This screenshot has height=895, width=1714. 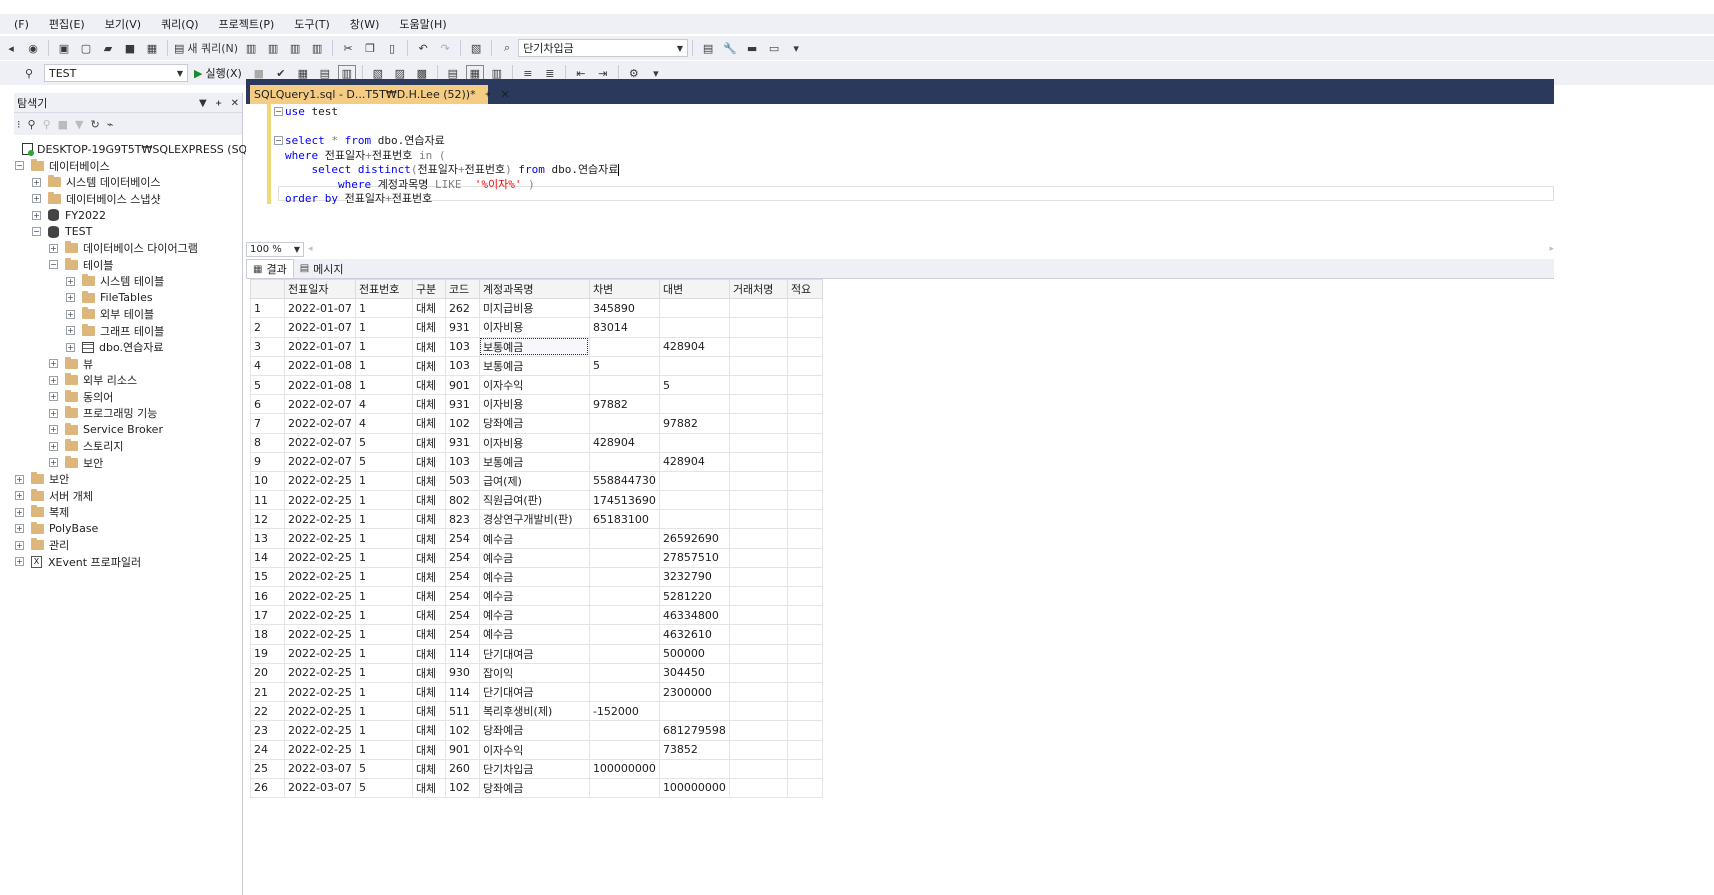 I want to click on close-icon: ✕, so click(x=505, y=94).